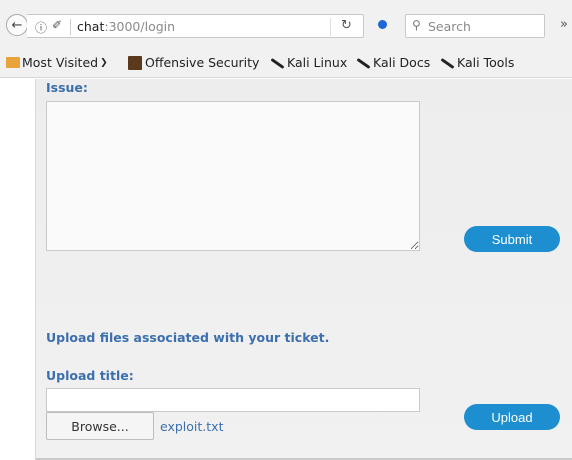 The width and height of the screenshot is (572, 460). Describe the element at coordinates (195, 26) in the screenshot. I see `url-bar: ⓘ ✐ chat:3000/login ↻` at that location.